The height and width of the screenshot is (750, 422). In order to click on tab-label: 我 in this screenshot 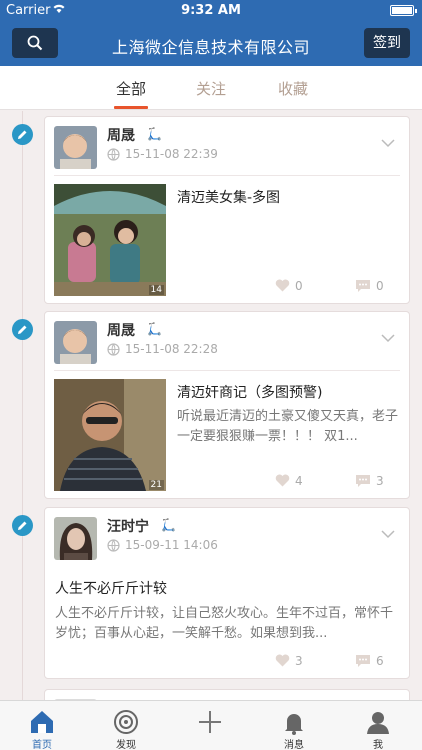, I will do `click(378, 745)`.